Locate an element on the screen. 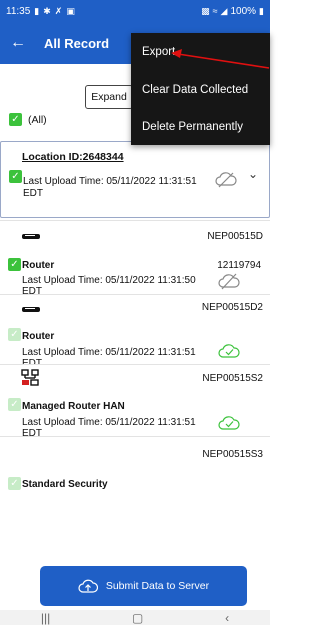  wifi-icon: ≈ is located at coordinates (215, 10).